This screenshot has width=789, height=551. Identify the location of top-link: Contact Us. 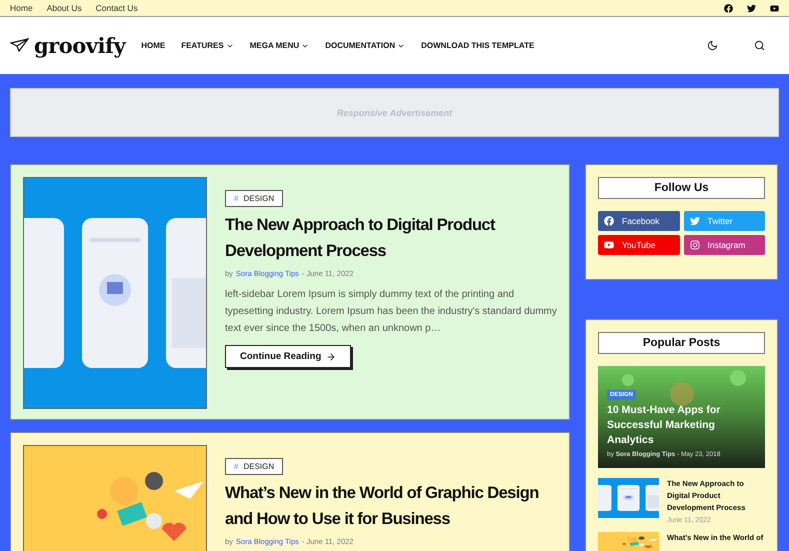
(117, 8).